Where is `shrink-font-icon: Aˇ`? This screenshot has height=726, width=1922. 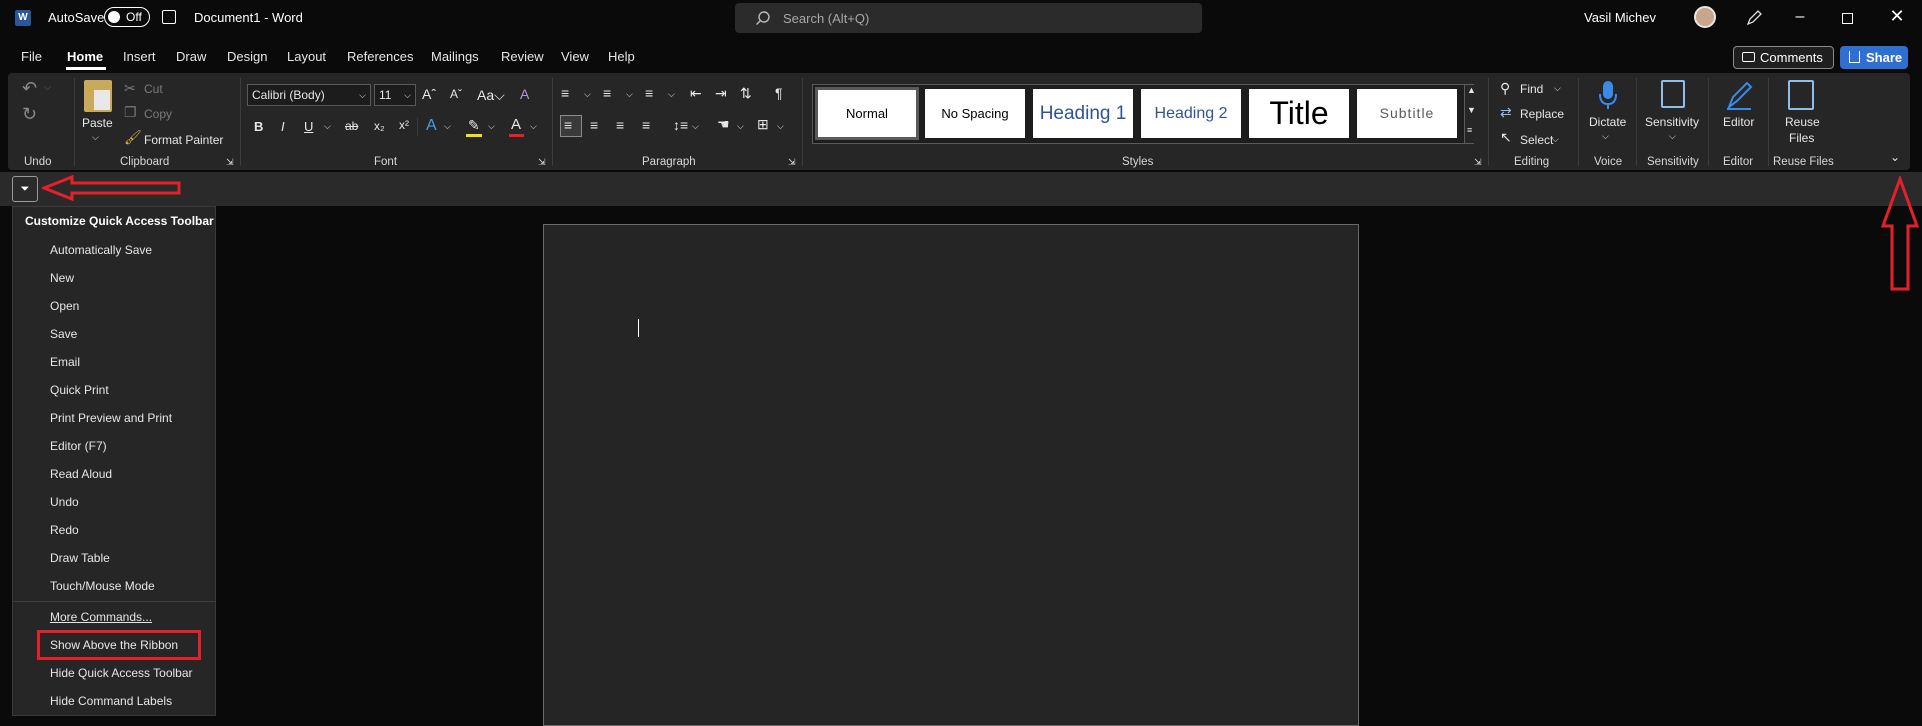 shrink-font-icon: Aˇ is located at coordinates (456, 94).